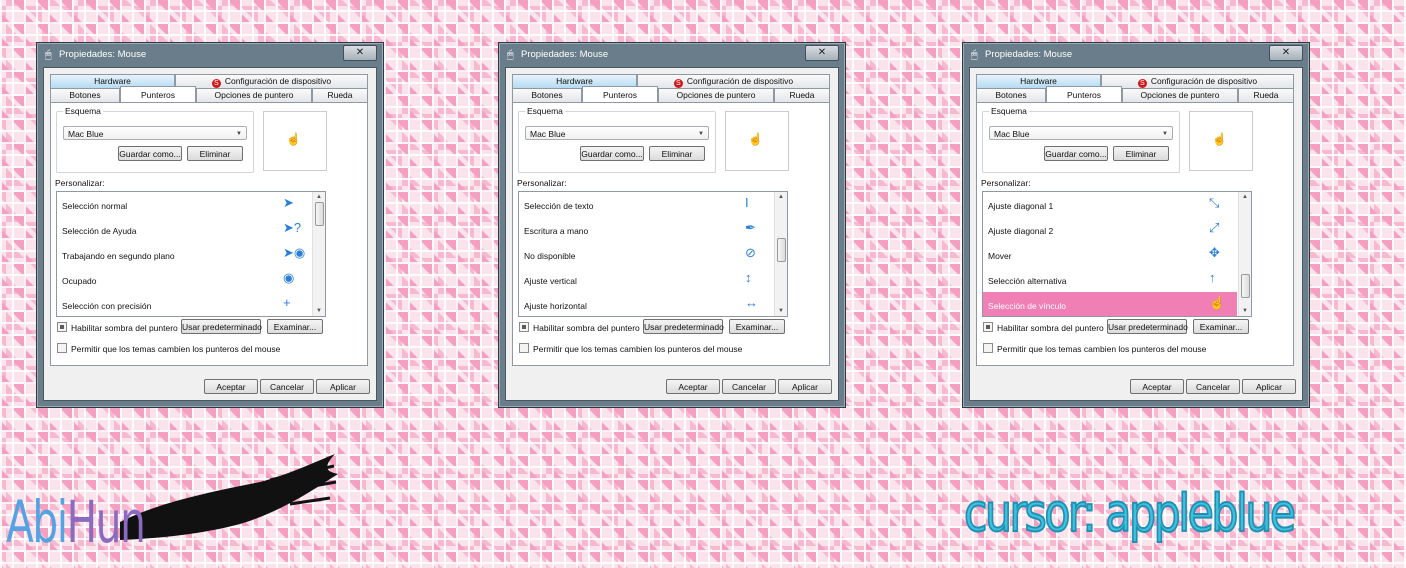  What do you see at coordinates (1029, 54) in the screenshot?
I see `window-title: Propiedades: Mouse` at bounding box center [1029, 54].